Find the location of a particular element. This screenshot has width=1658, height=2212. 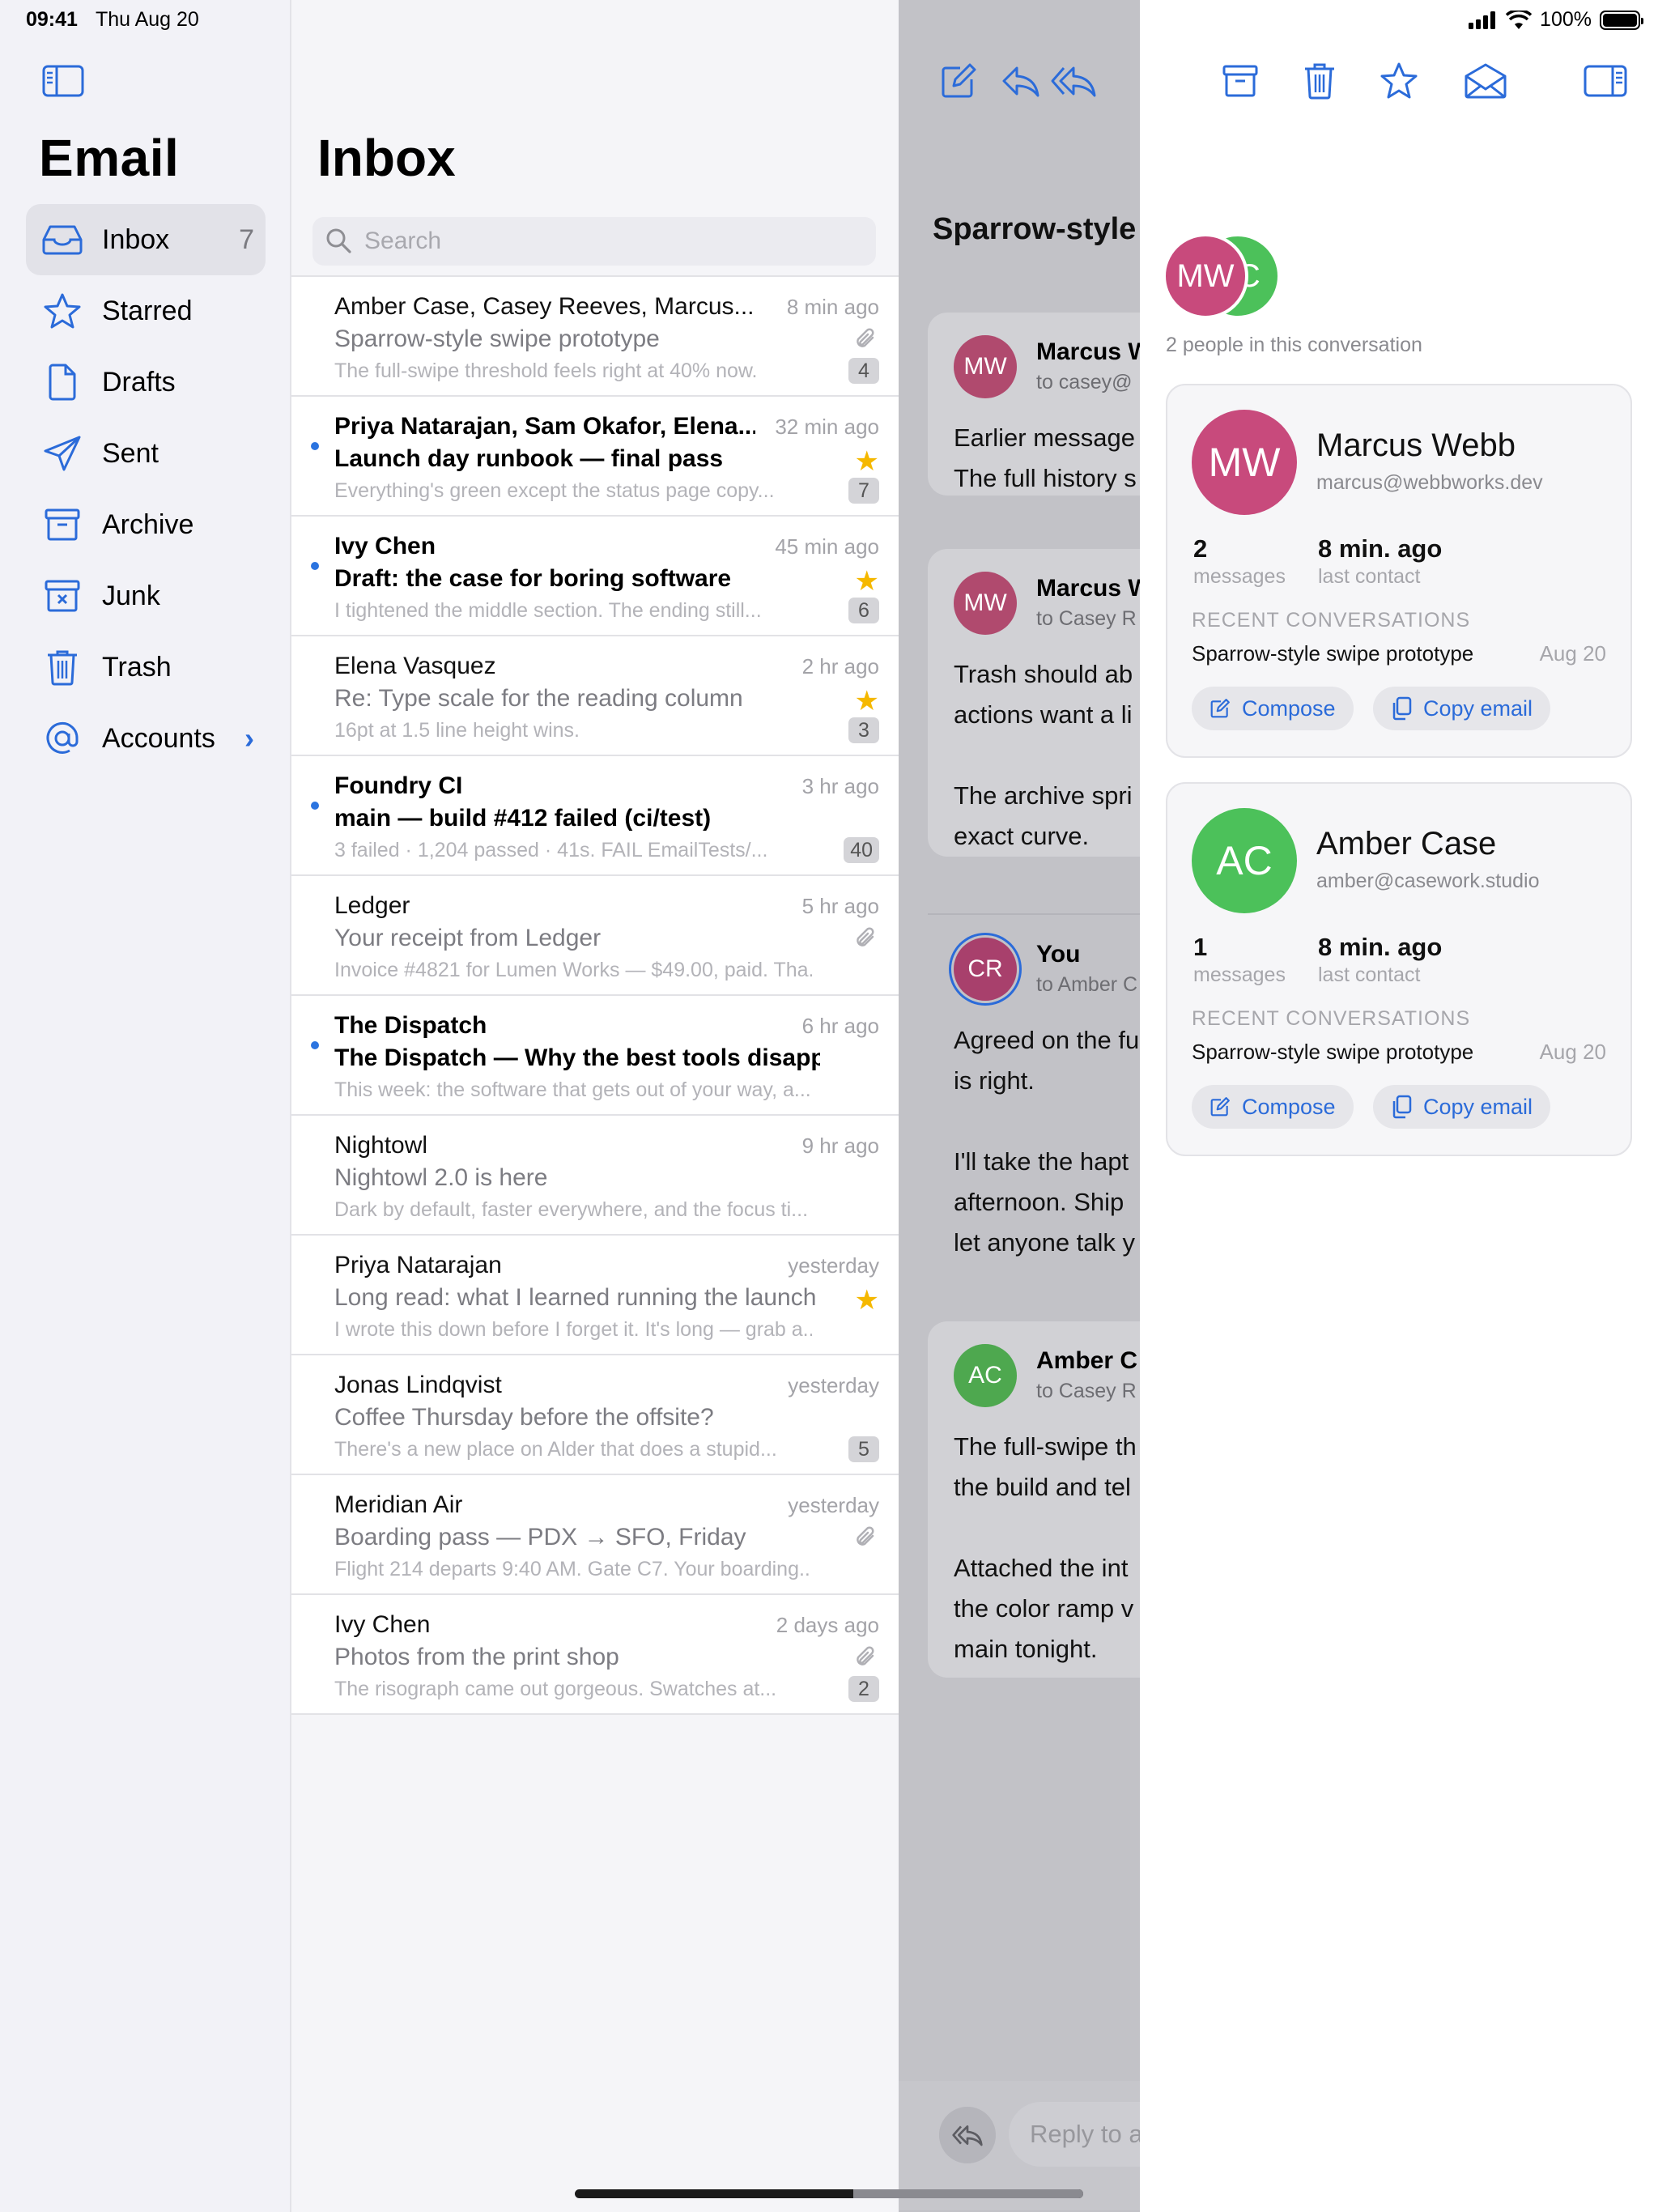

sidebar-item-label: Drafts is located at coordinates (139, 382).